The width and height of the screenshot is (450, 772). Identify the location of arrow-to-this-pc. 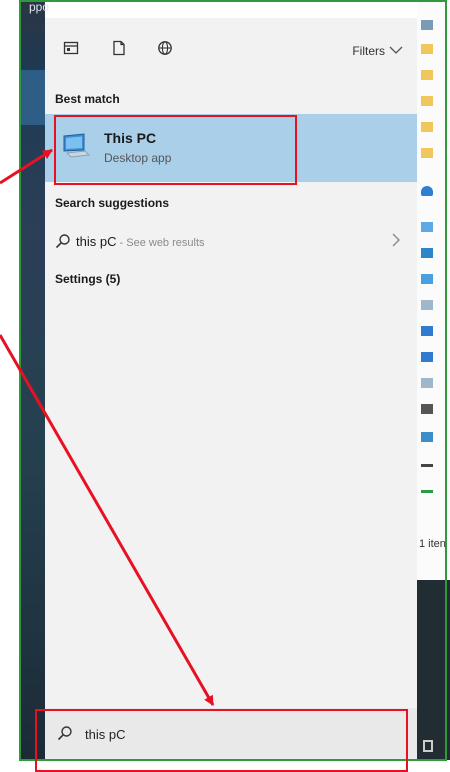
(26, 166).